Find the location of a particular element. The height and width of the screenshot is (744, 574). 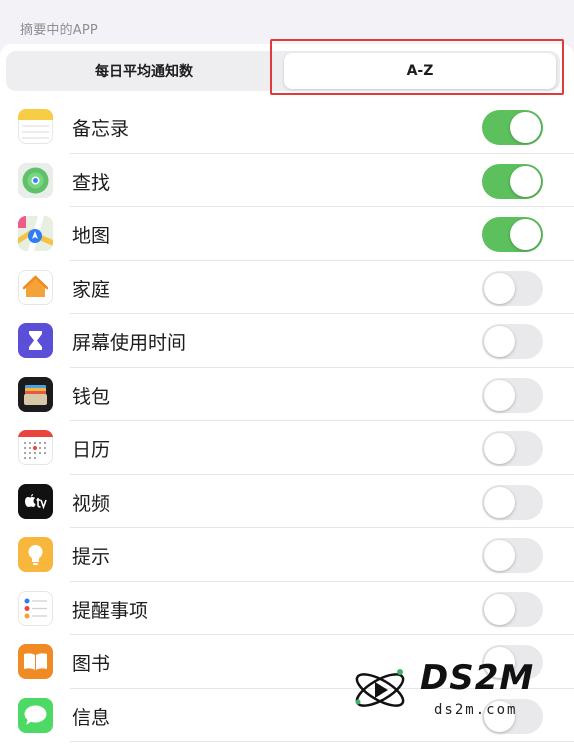

app-row-tv: 视频 is located at coordinates (287, 501).